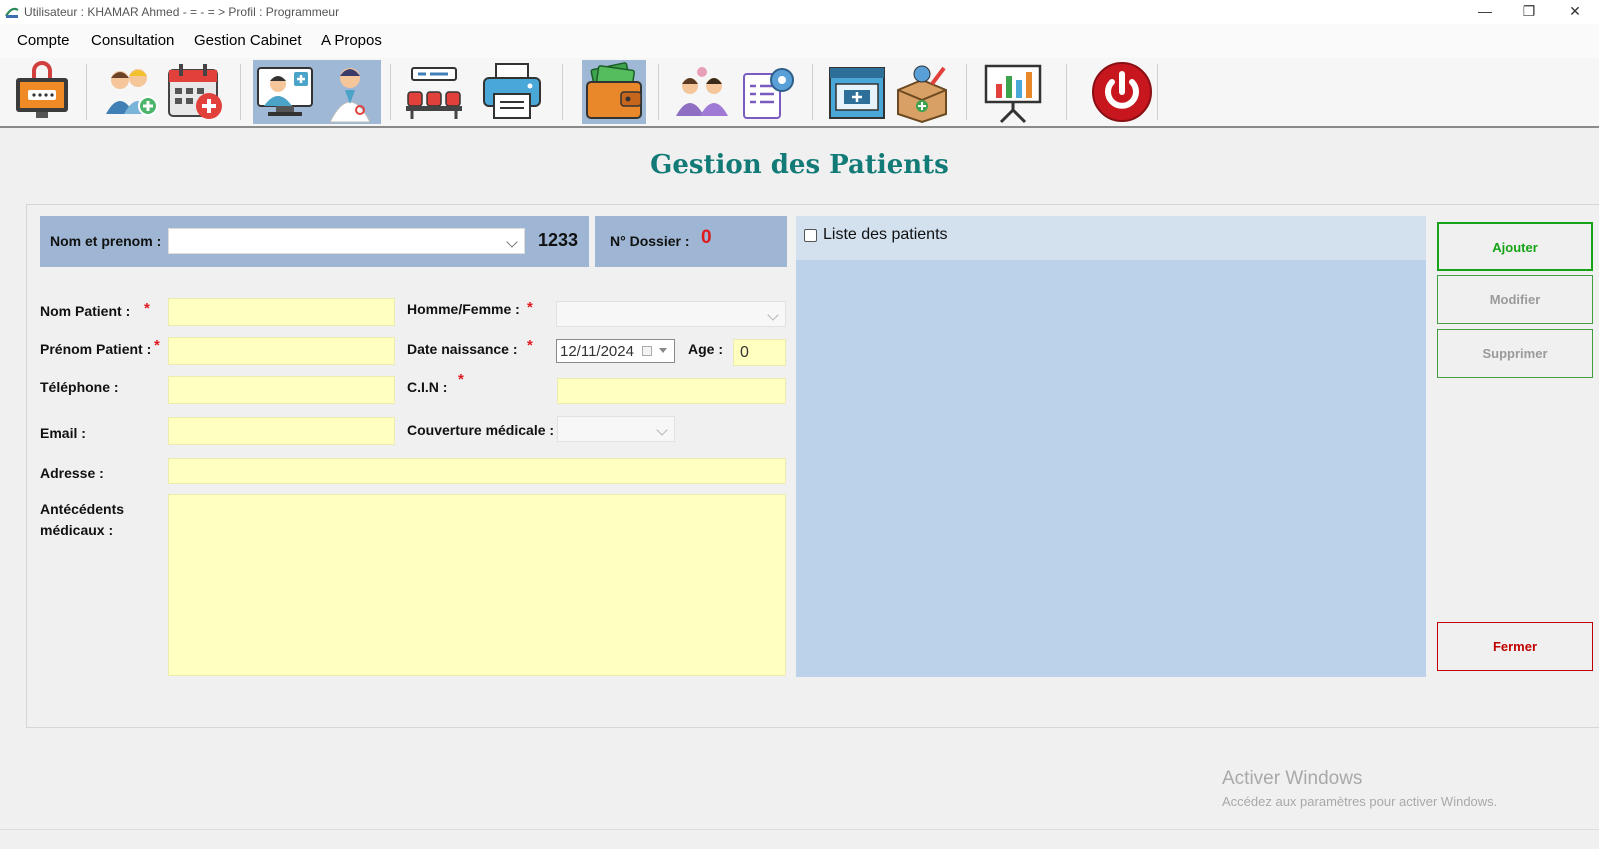  Describe the element at coordinates (281, 351) in the screenshot. I see `prenom-patient-input` at that location.